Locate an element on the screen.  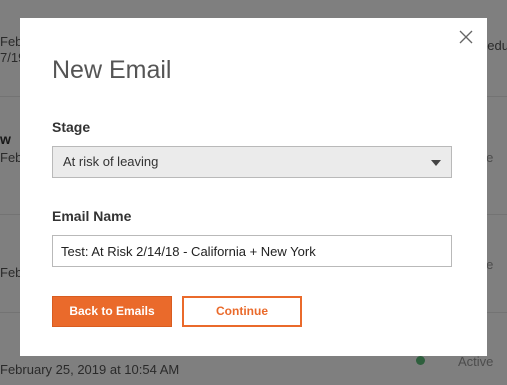
stage-label: Stage is located at coordinates (71, 127).